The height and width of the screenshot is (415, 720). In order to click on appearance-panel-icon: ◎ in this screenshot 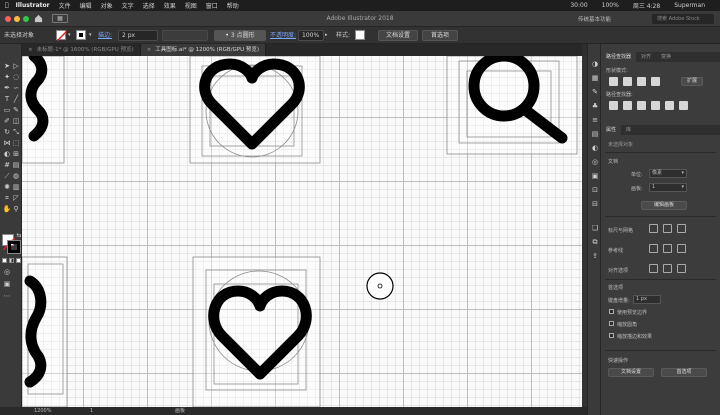, I will do `click(595, 162)`.